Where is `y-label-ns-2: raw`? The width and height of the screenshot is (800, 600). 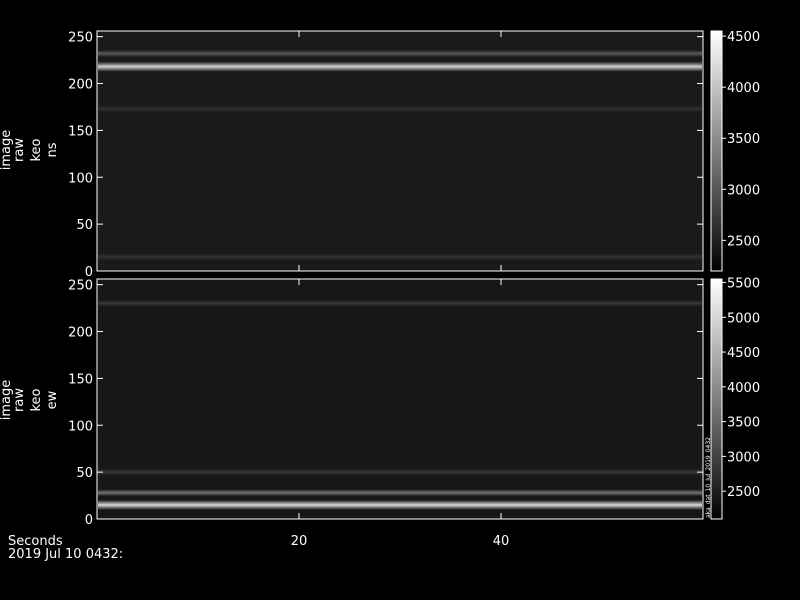 y-label-ns-2: raw is located at coordinates (19, 150).